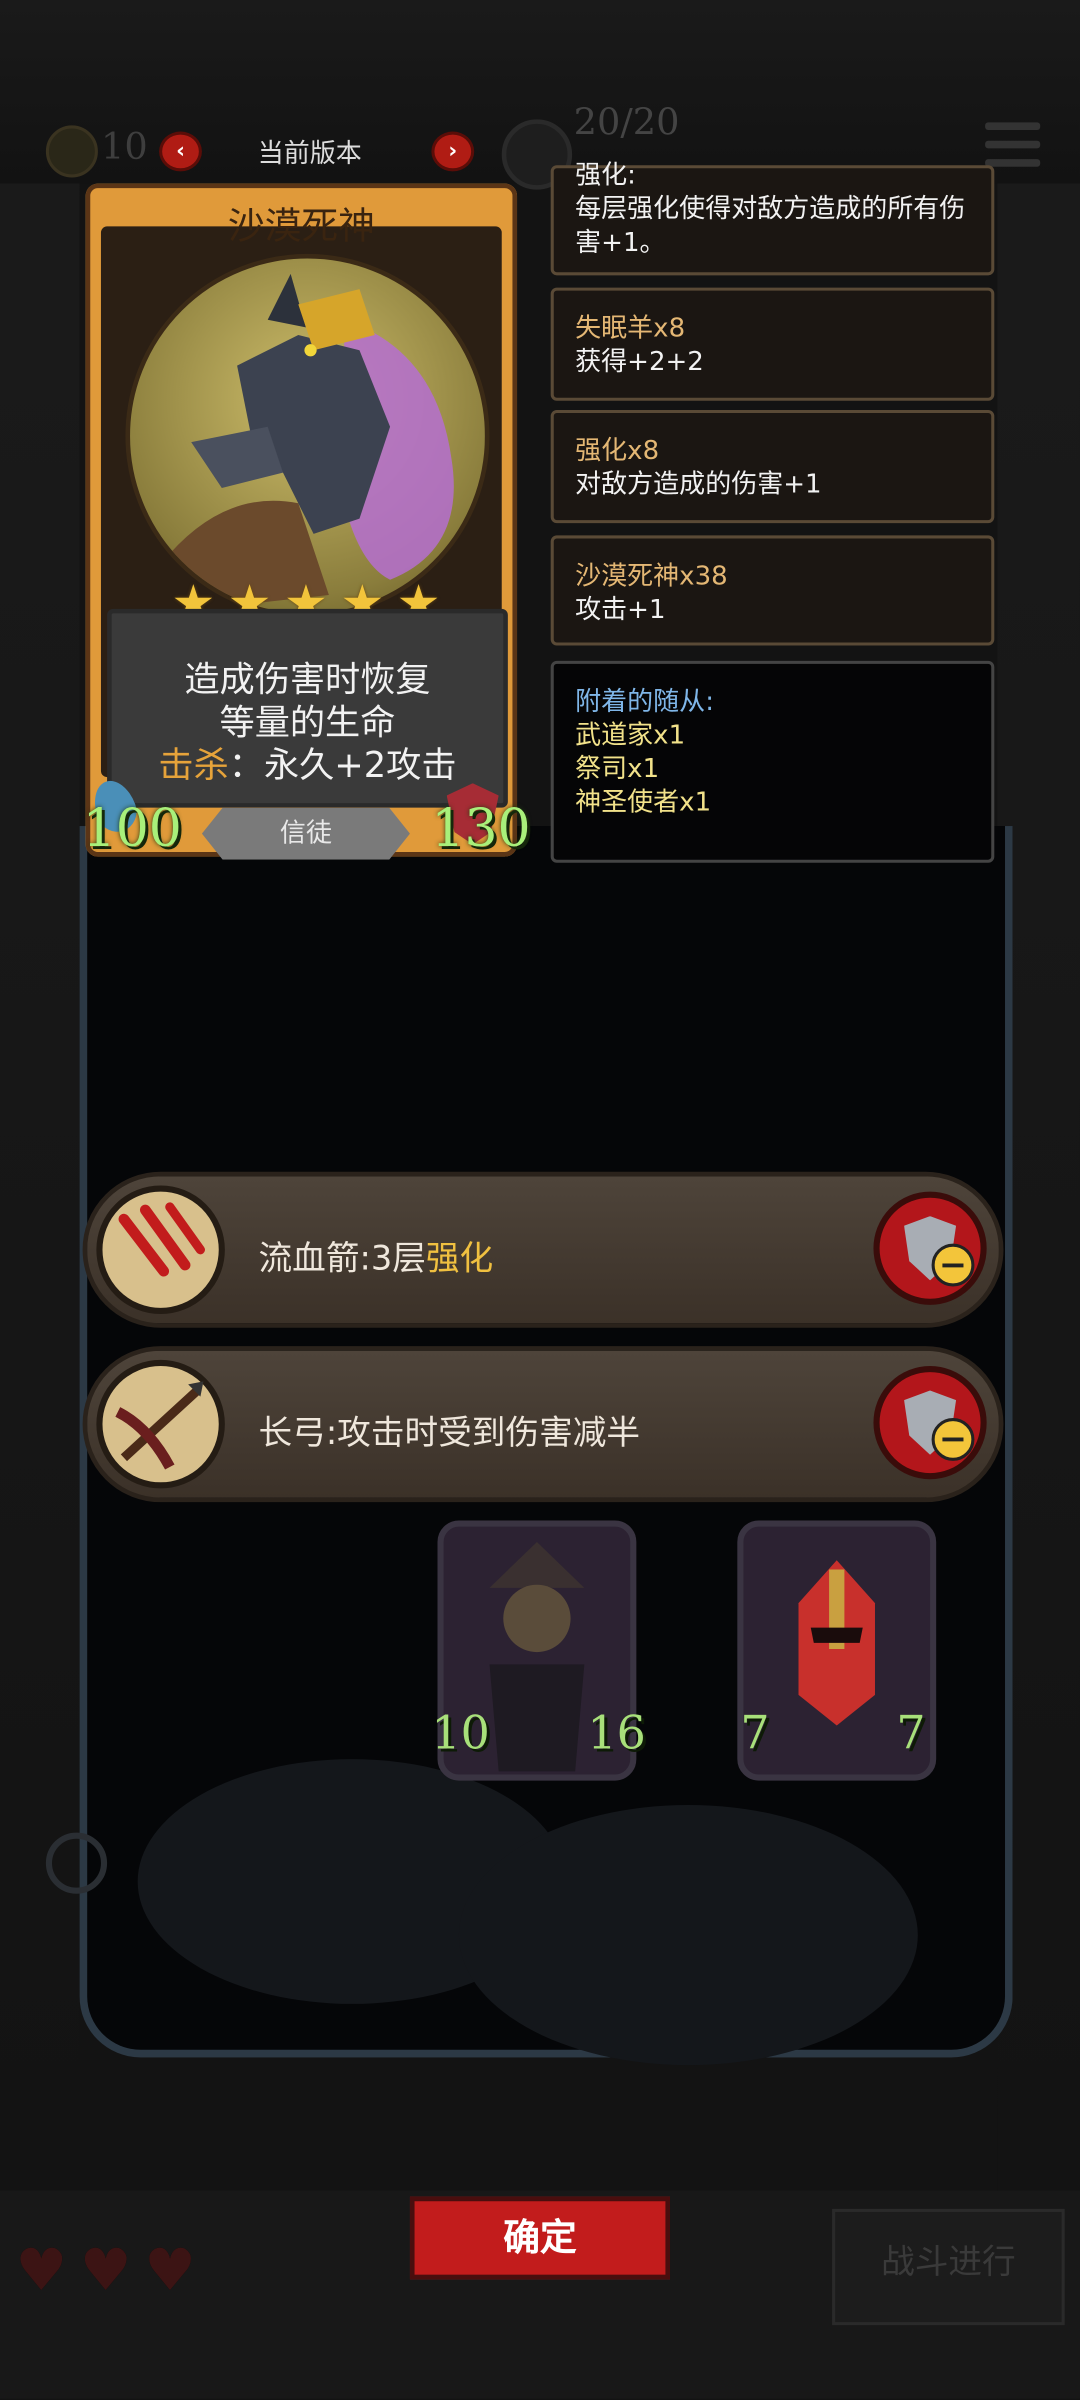 The height and width of the screenshot is (2400, 1080). I want to click on panel-title: 沙漠死神x38, so click(651, 576).